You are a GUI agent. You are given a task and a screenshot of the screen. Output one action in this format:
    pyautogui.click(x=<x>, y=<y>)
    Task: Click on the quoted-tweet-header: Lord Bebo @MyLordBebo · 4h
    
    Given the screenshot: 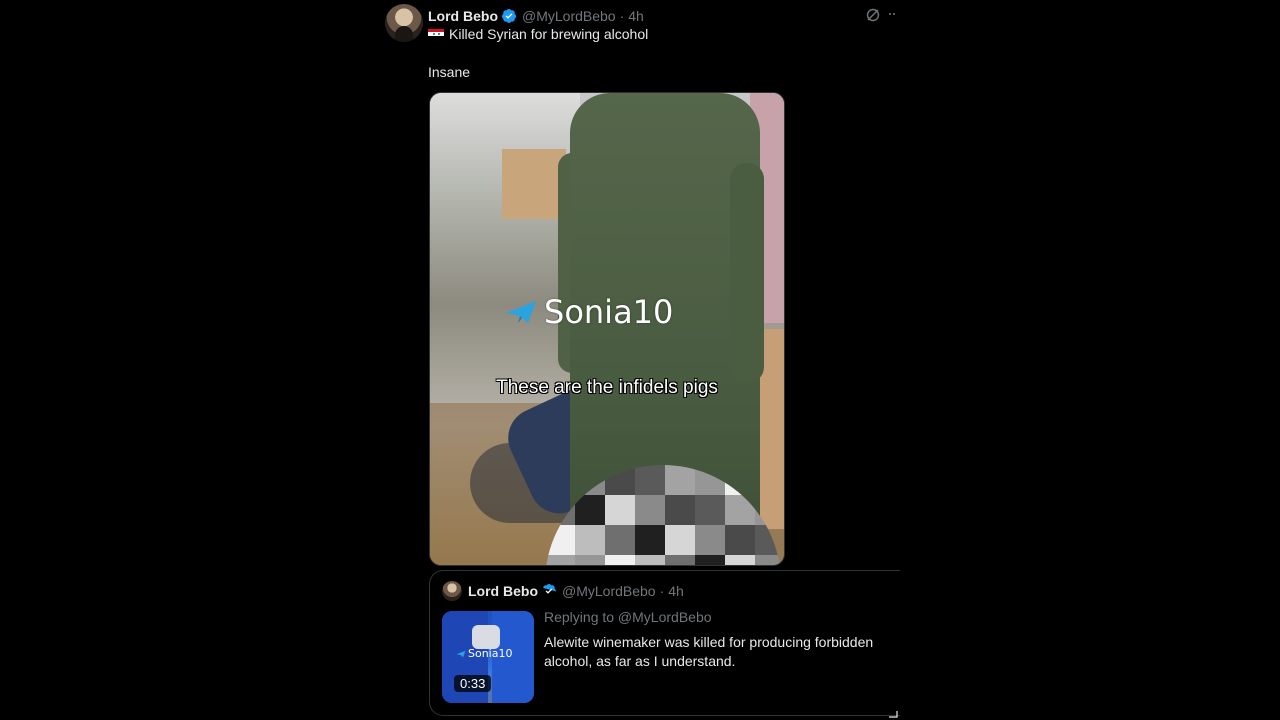 What is the action you would take?
    pyautogui.click(x=576, y=591)
    